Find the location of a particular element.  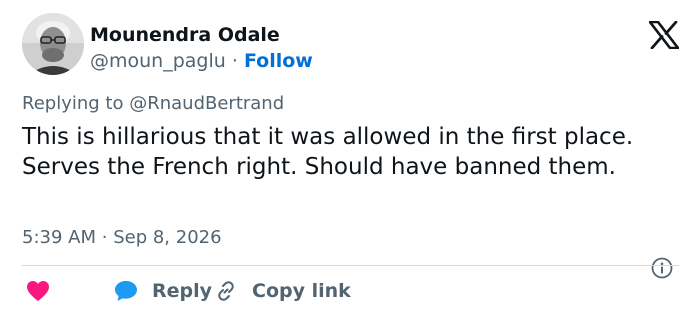

reply-bubble-icon is located at coordinates (126, 291).